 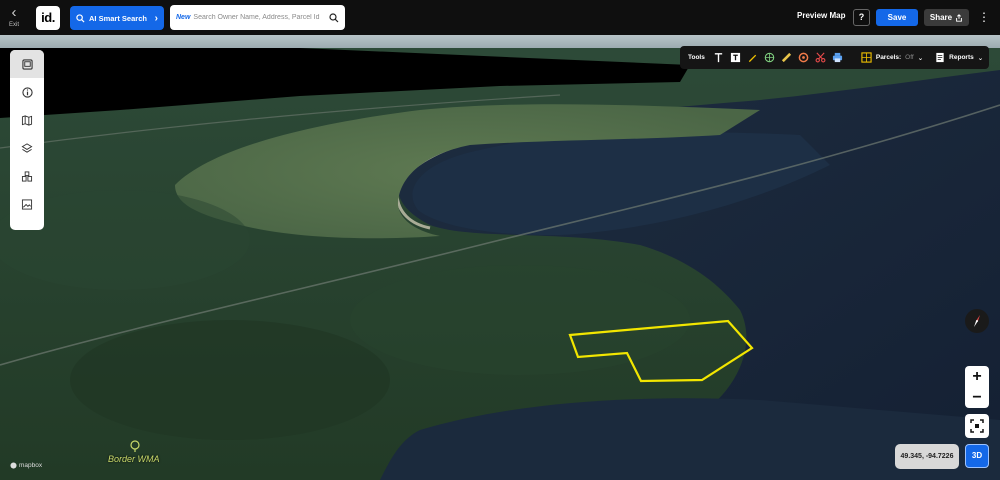 What do you see at coordinates (14, 12) in the screenshot?
I see `chevron-left-icon: ‹` at bounding box center [14, 12].